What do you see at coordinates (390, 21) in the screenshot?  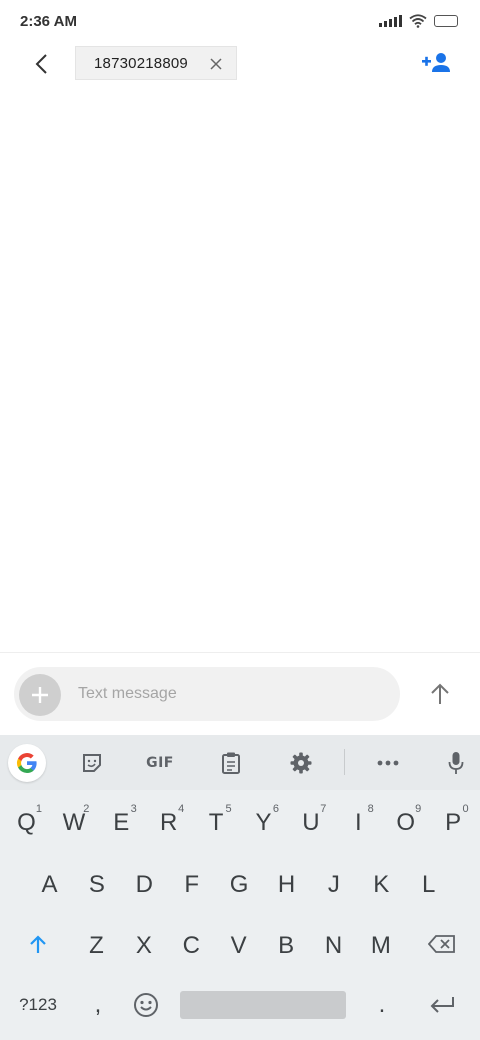 I see `signal-icon` at bounding box center [390, 21].